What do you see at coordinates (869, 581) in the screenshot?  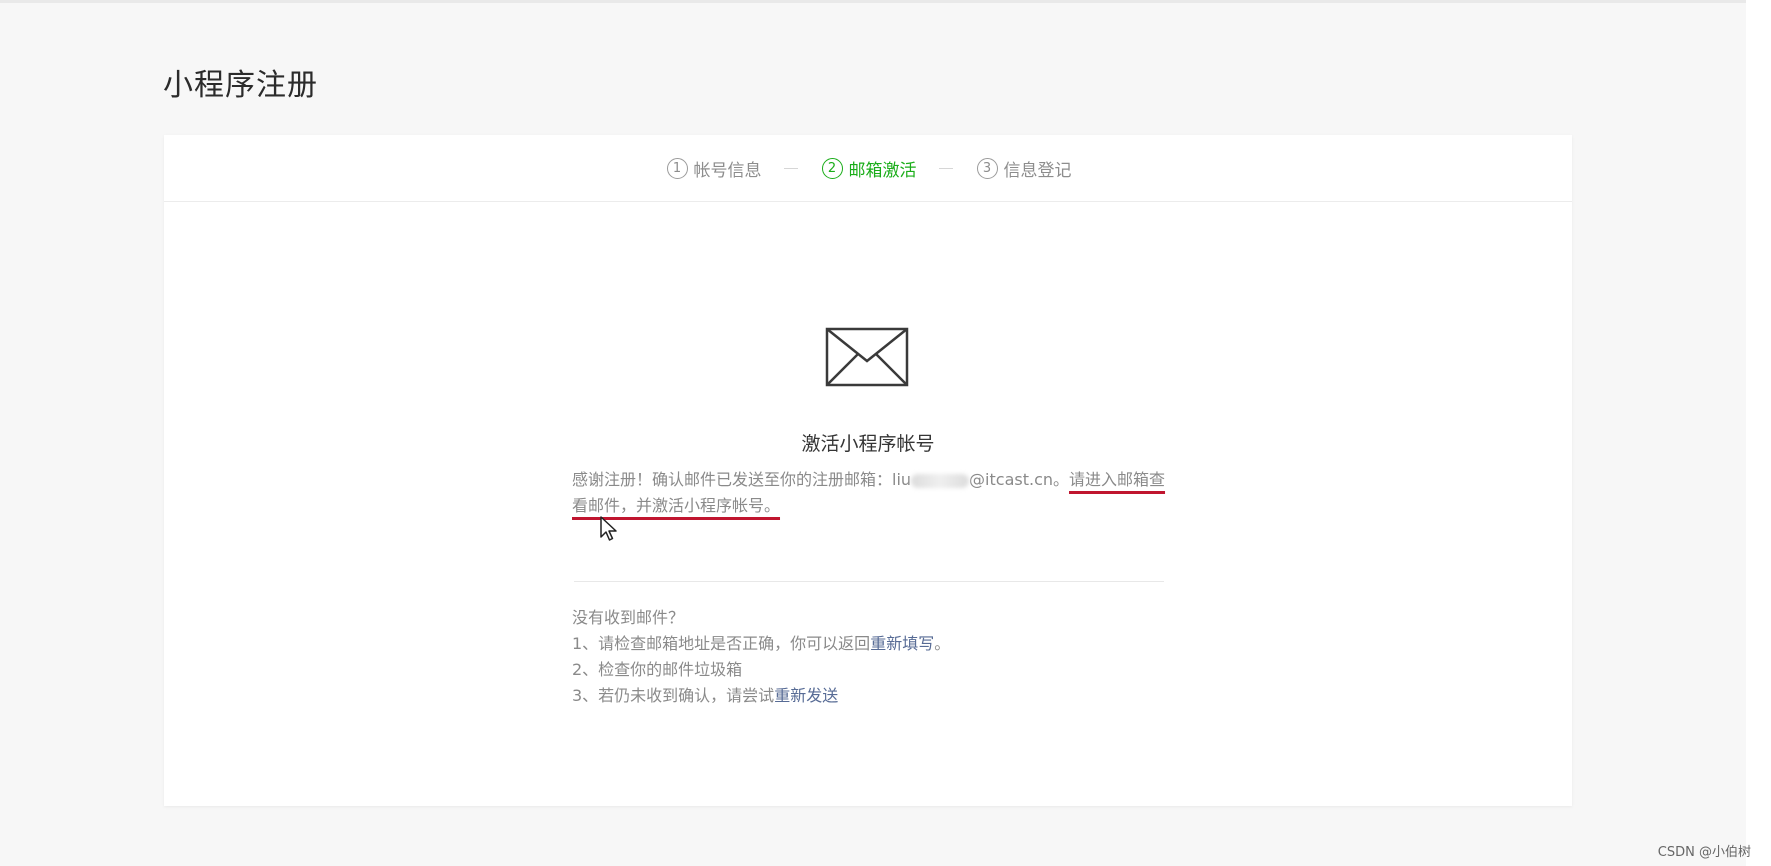 I see `section-divider` at bounding box center [869, 581].